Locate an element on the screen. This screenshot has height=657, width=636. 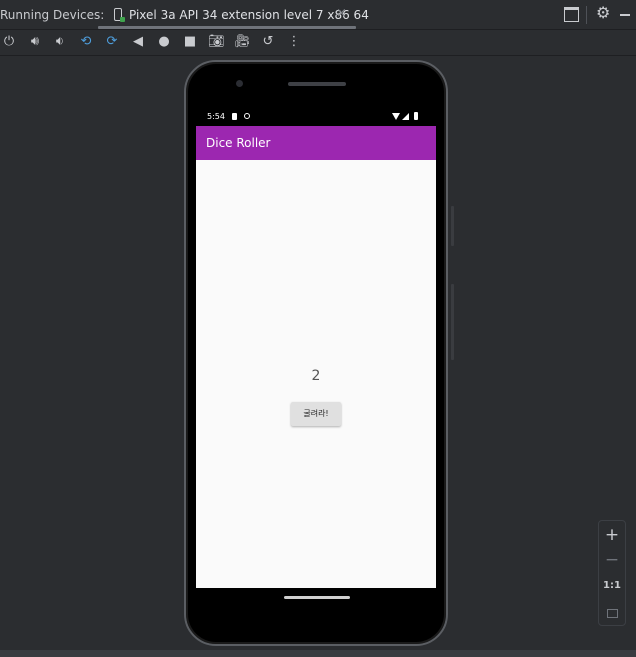
close-icon: × is located at coordinates (341, 13).